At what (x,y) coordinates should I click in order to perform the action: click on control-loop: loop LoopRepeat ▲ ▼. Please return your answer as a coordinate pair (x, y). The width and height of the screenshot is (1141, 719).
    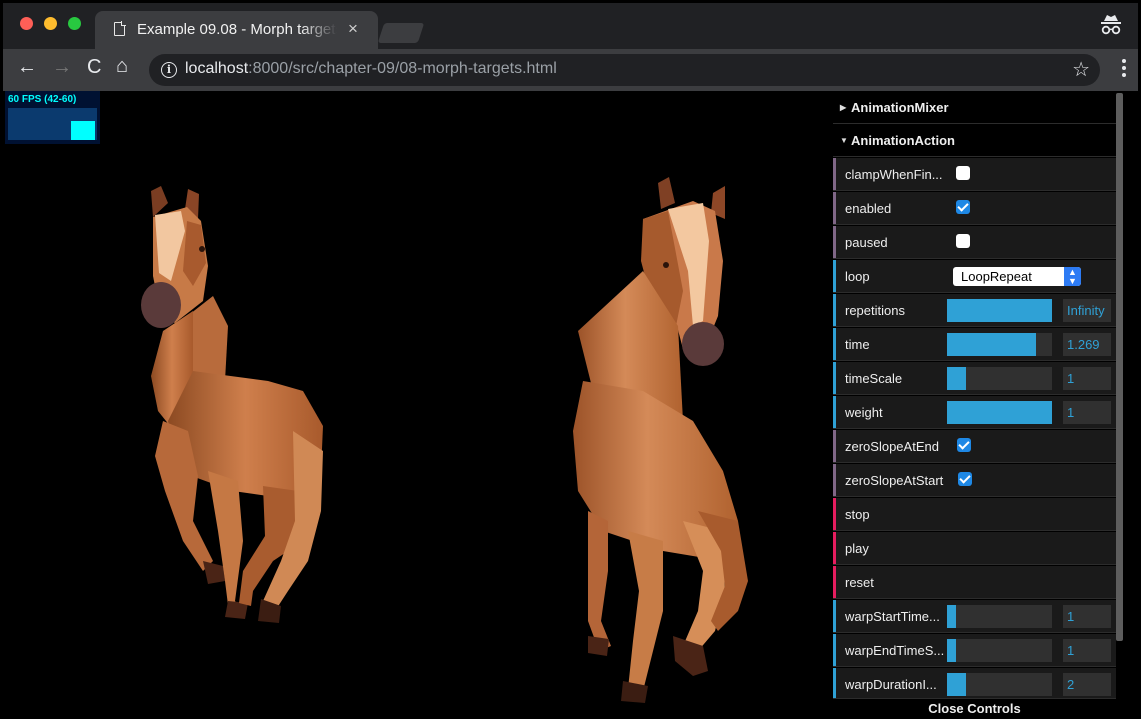
    Looking at the image, I should click on (974, 276).